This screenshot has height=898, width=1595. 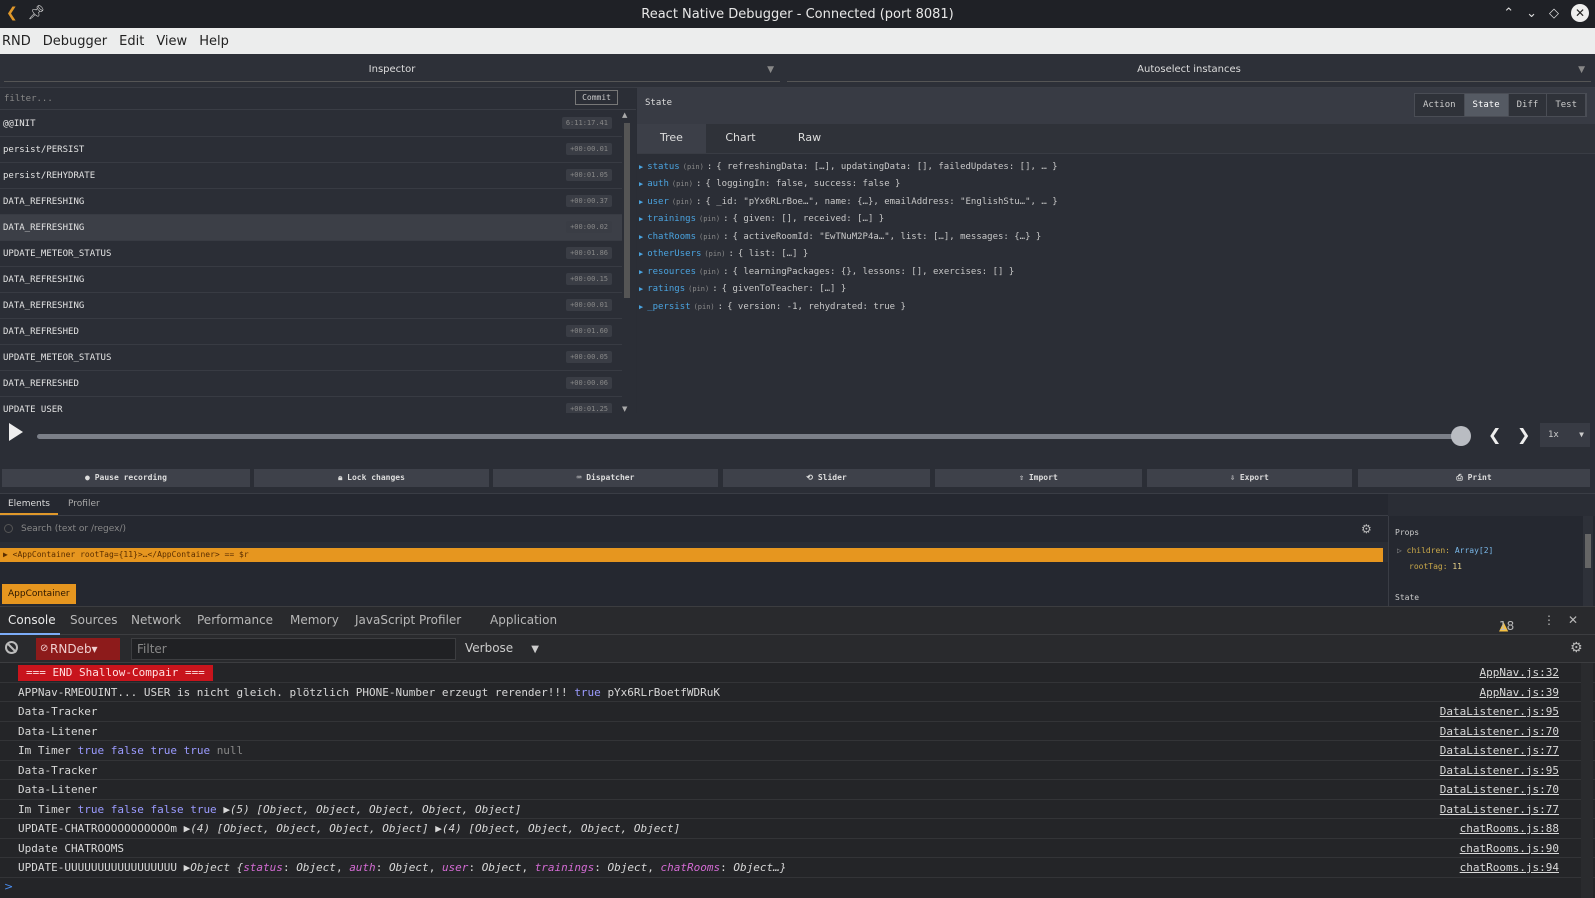 What do you see at coordinates (740, 138) in the screenshot?
I see `tab-chart: Chart` at bounding box center [740, 138].